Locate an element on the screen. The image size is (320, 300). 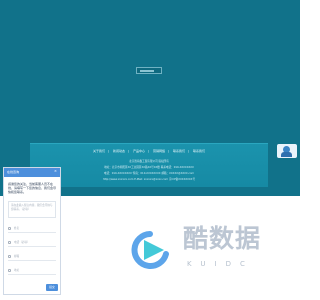
mail-icon is located at coordinates (9, 256).